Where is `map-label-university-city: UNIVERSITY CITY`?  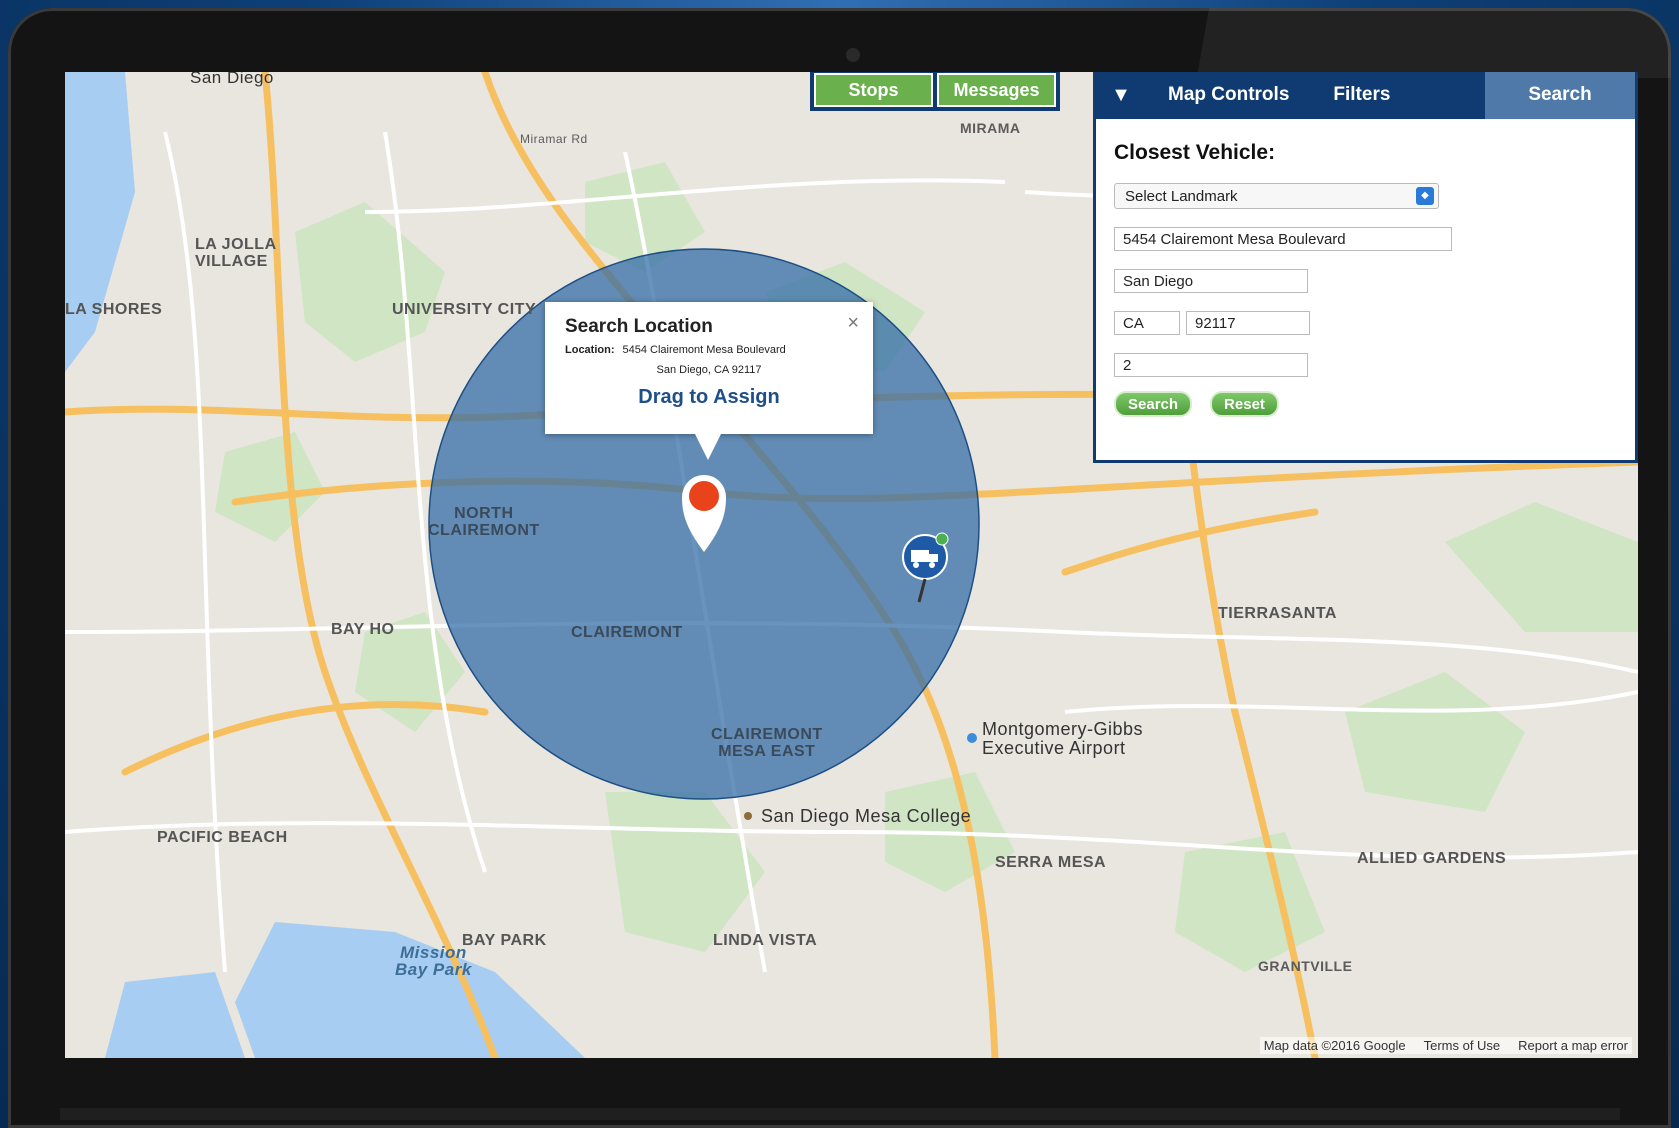 map-label-university-city: UNIVERSITY CITY is located at coordinates (464, 309).